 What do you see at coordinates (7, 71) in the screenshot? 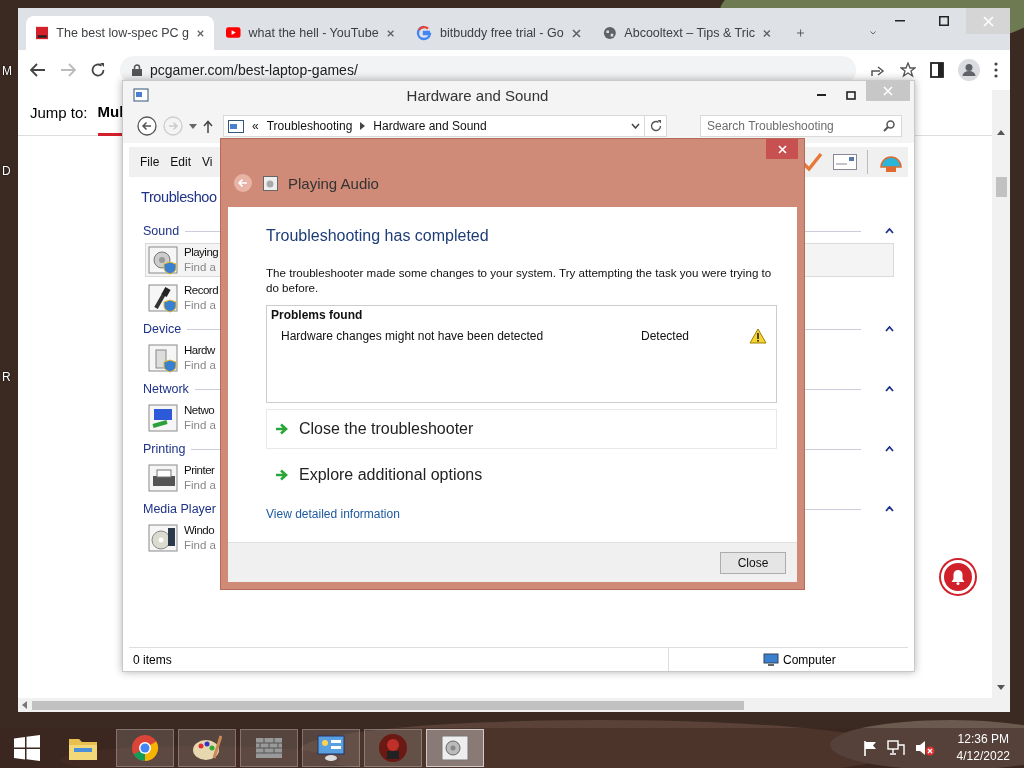
I see `desktop-icon-label: M` at bounding box center [7, 71].